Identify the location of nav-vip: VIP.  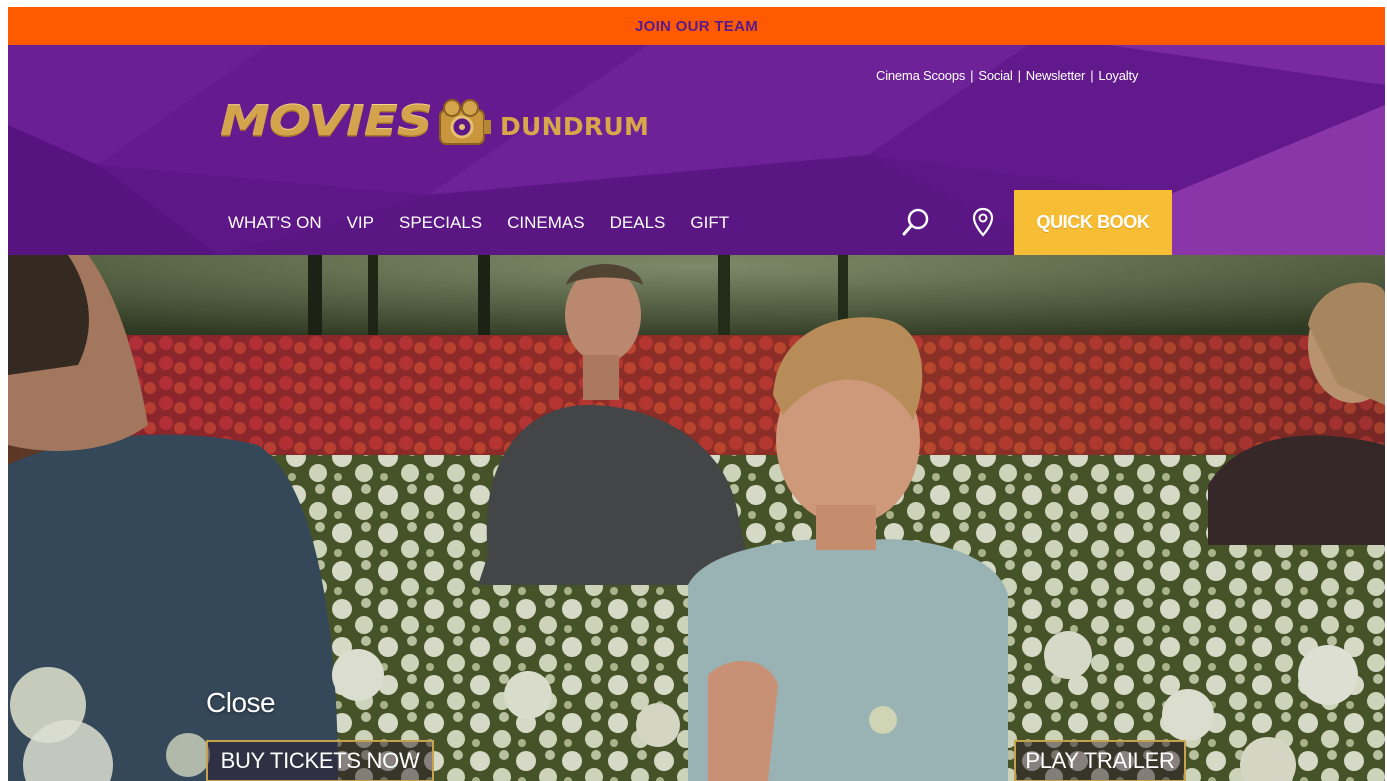
(360, 223).